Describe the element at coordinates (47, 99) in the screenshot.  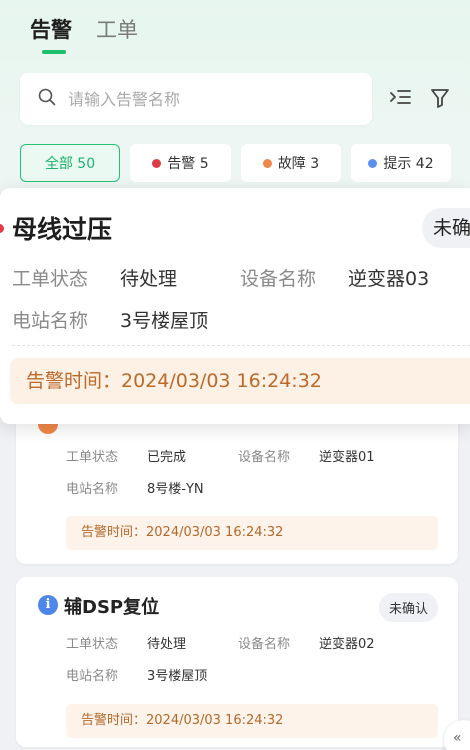
I see `search-icon` at that location.